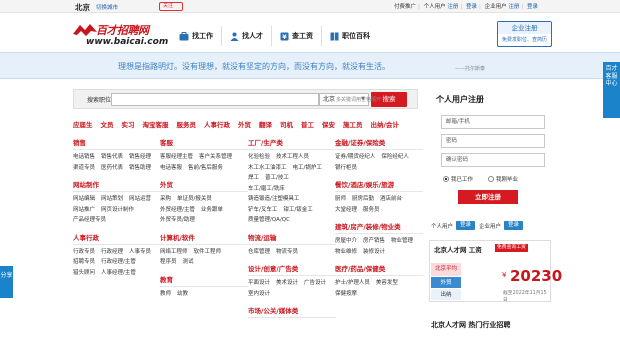  I want to click on category-item-link: 行政经理, so click(112, 252).